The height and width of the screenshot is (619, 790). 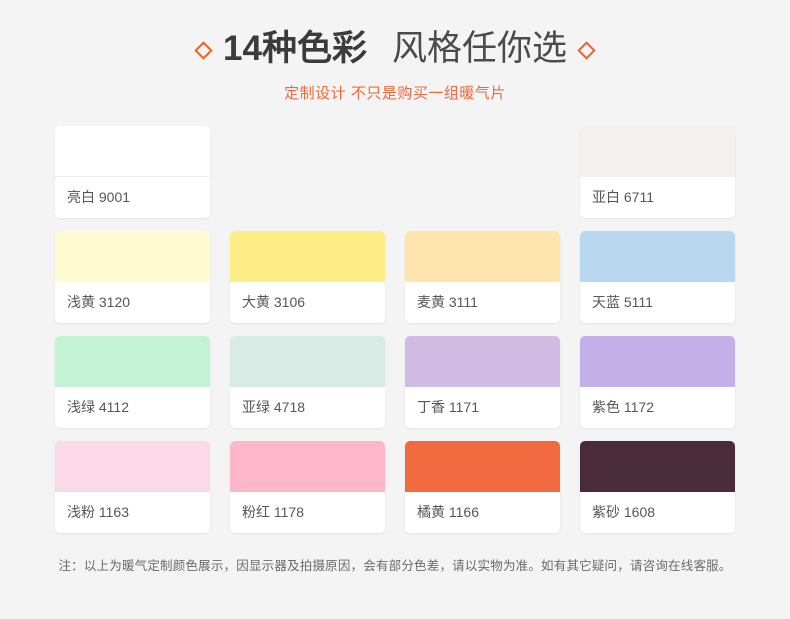 What do you see at coordinates (448, 512) in the screenshot?
I see `swatch-label: 橘黄 1166` at bounding box center [448, 512].